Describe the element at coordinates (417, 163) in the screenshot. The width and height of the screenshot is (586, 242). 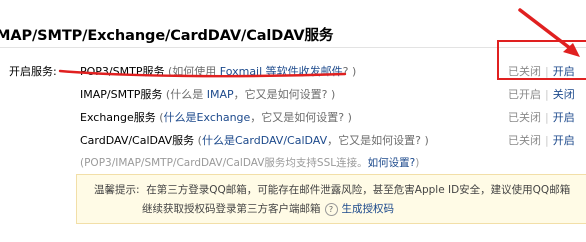
I see `ssl-note-end: )` at that location.